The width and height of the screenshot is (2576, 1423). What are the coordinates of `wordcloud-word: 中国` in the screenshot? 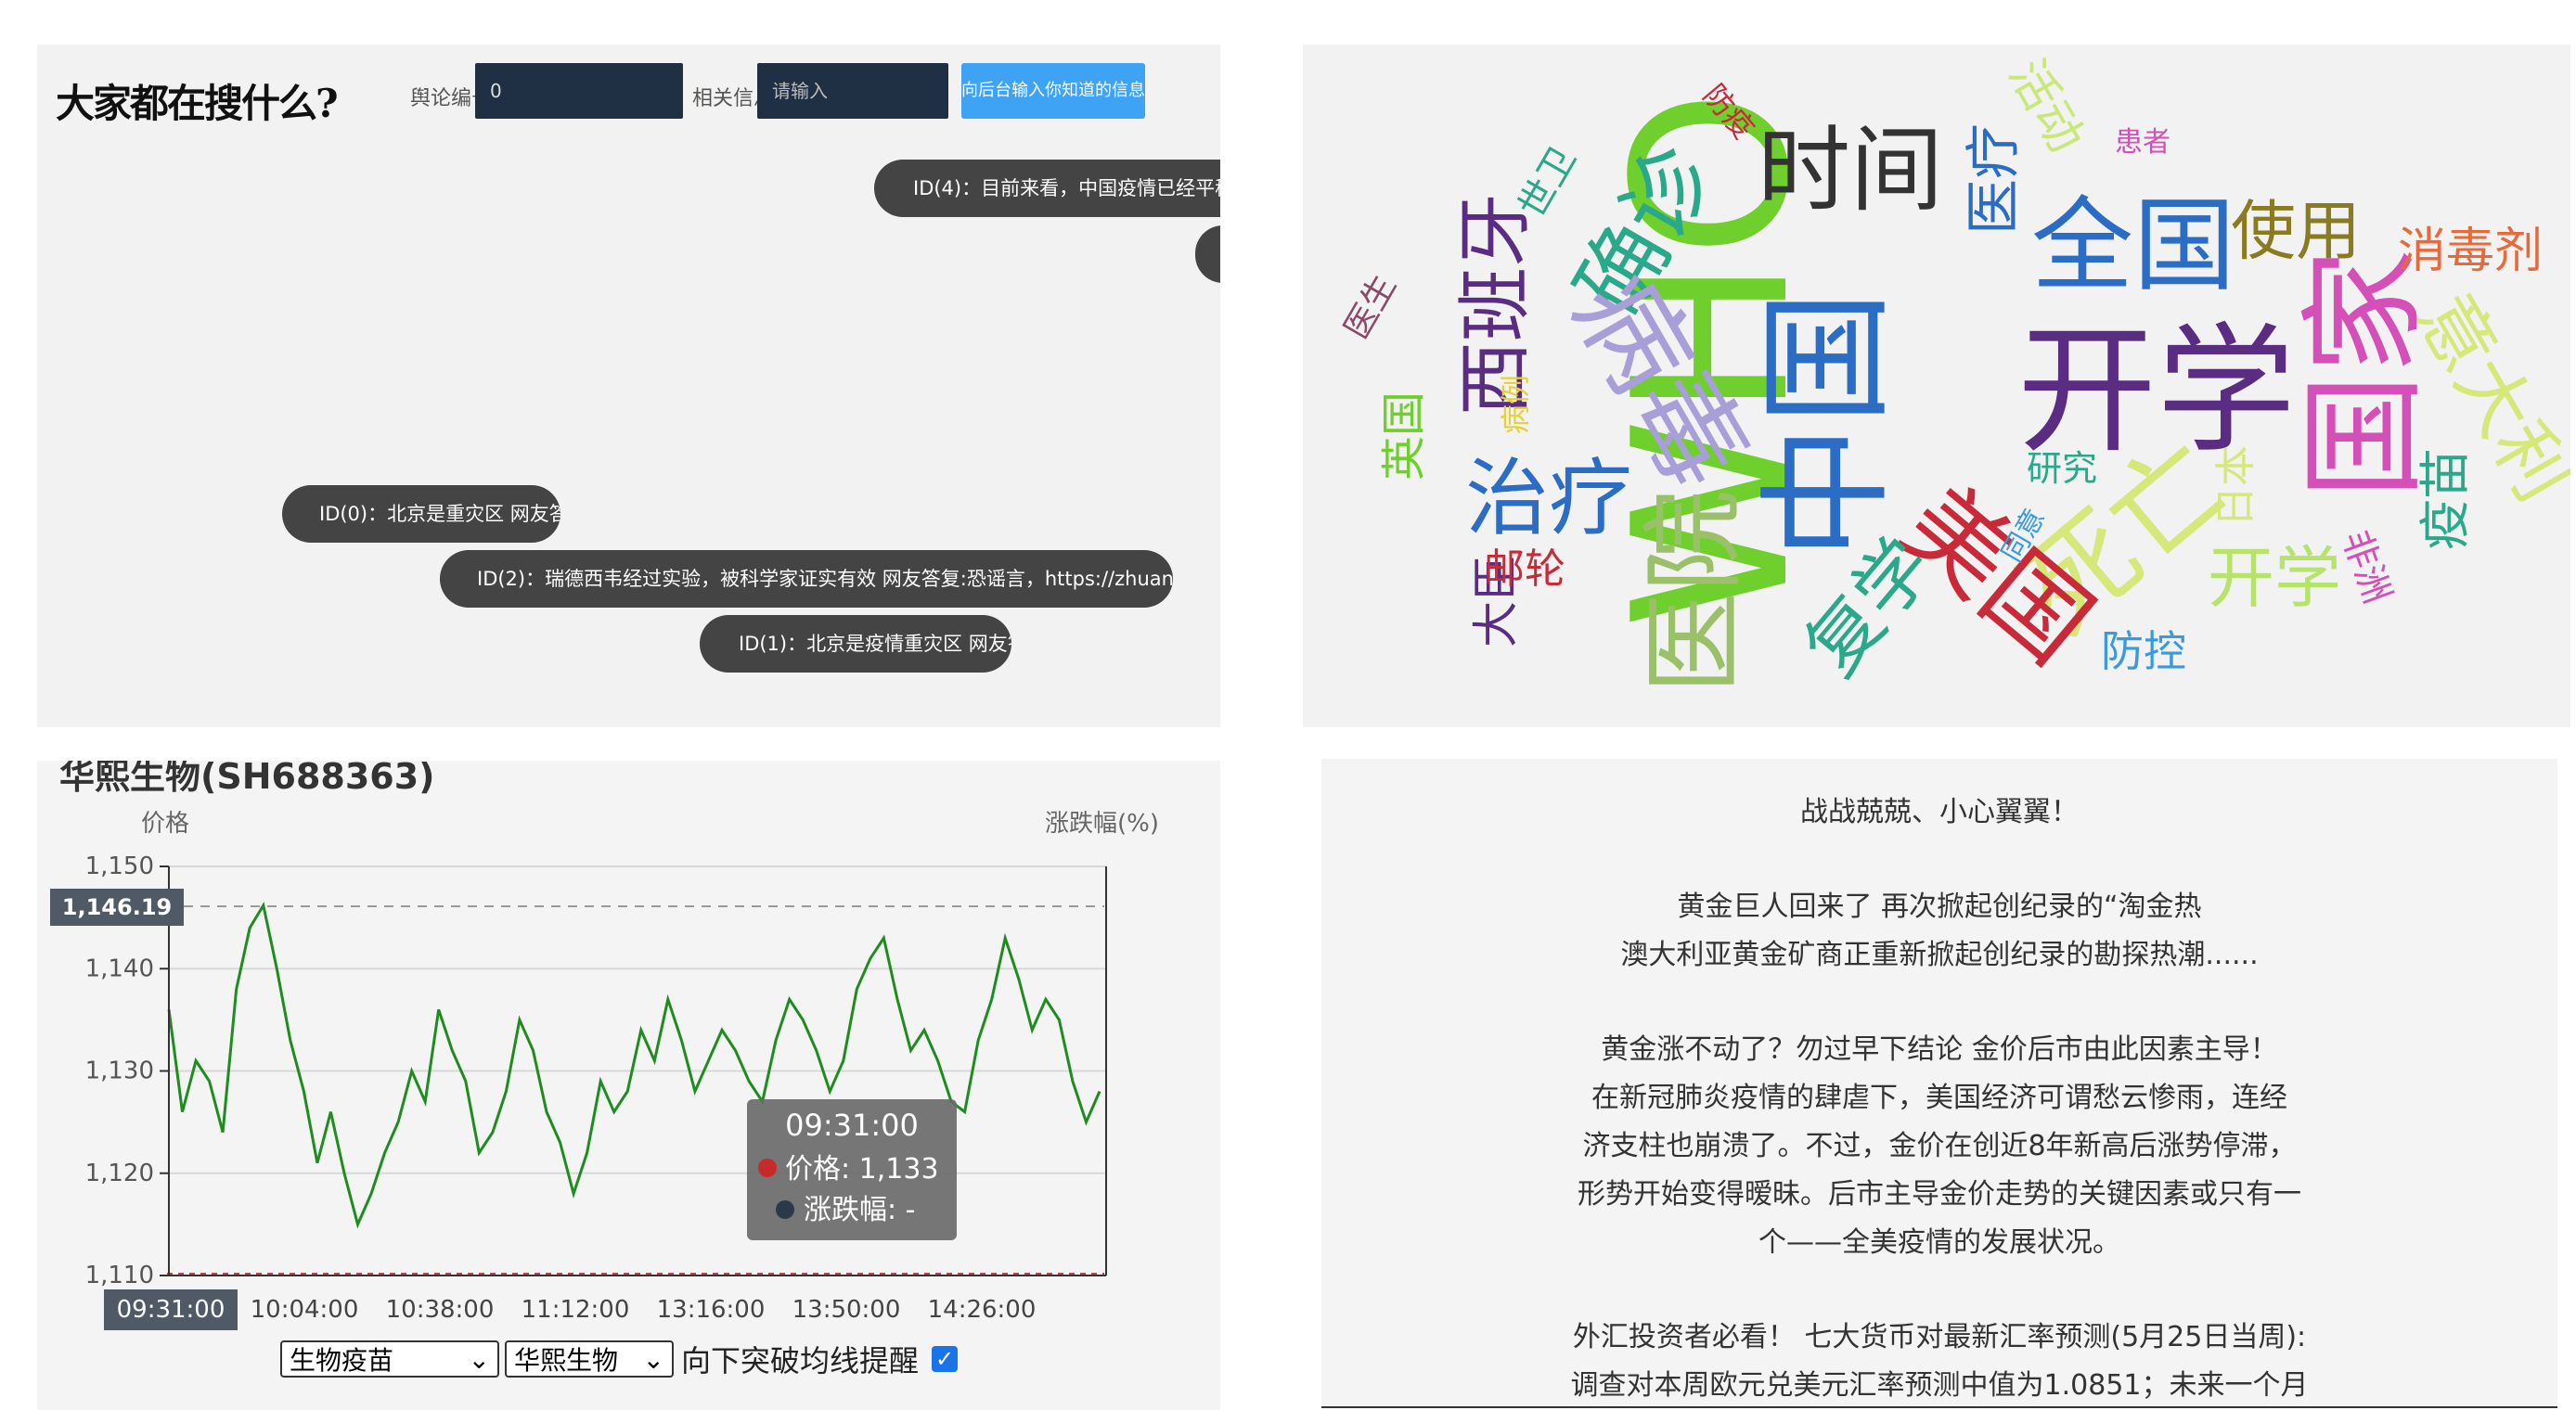 It's located at (1828, 424).